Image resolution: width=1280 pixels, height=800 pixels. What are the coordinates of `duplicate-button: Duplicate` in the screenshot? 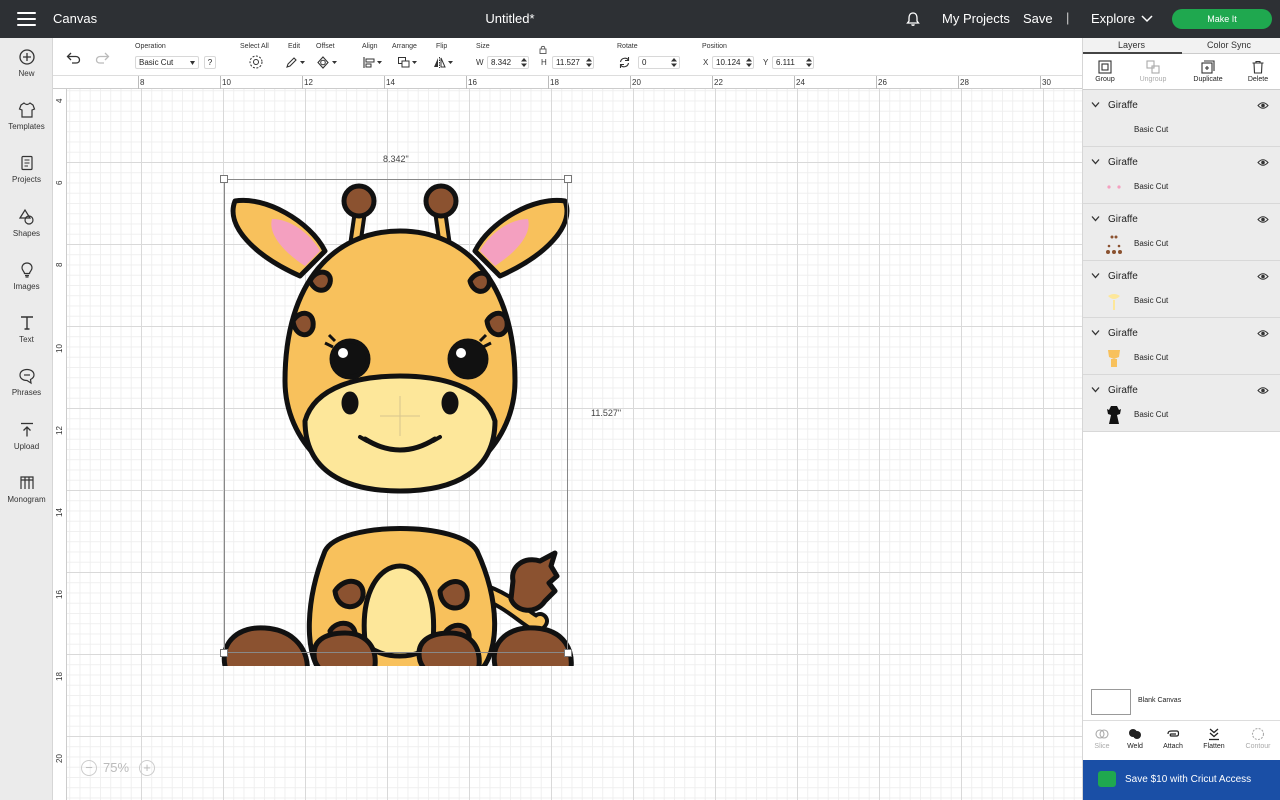 It's located at (1208, 71).